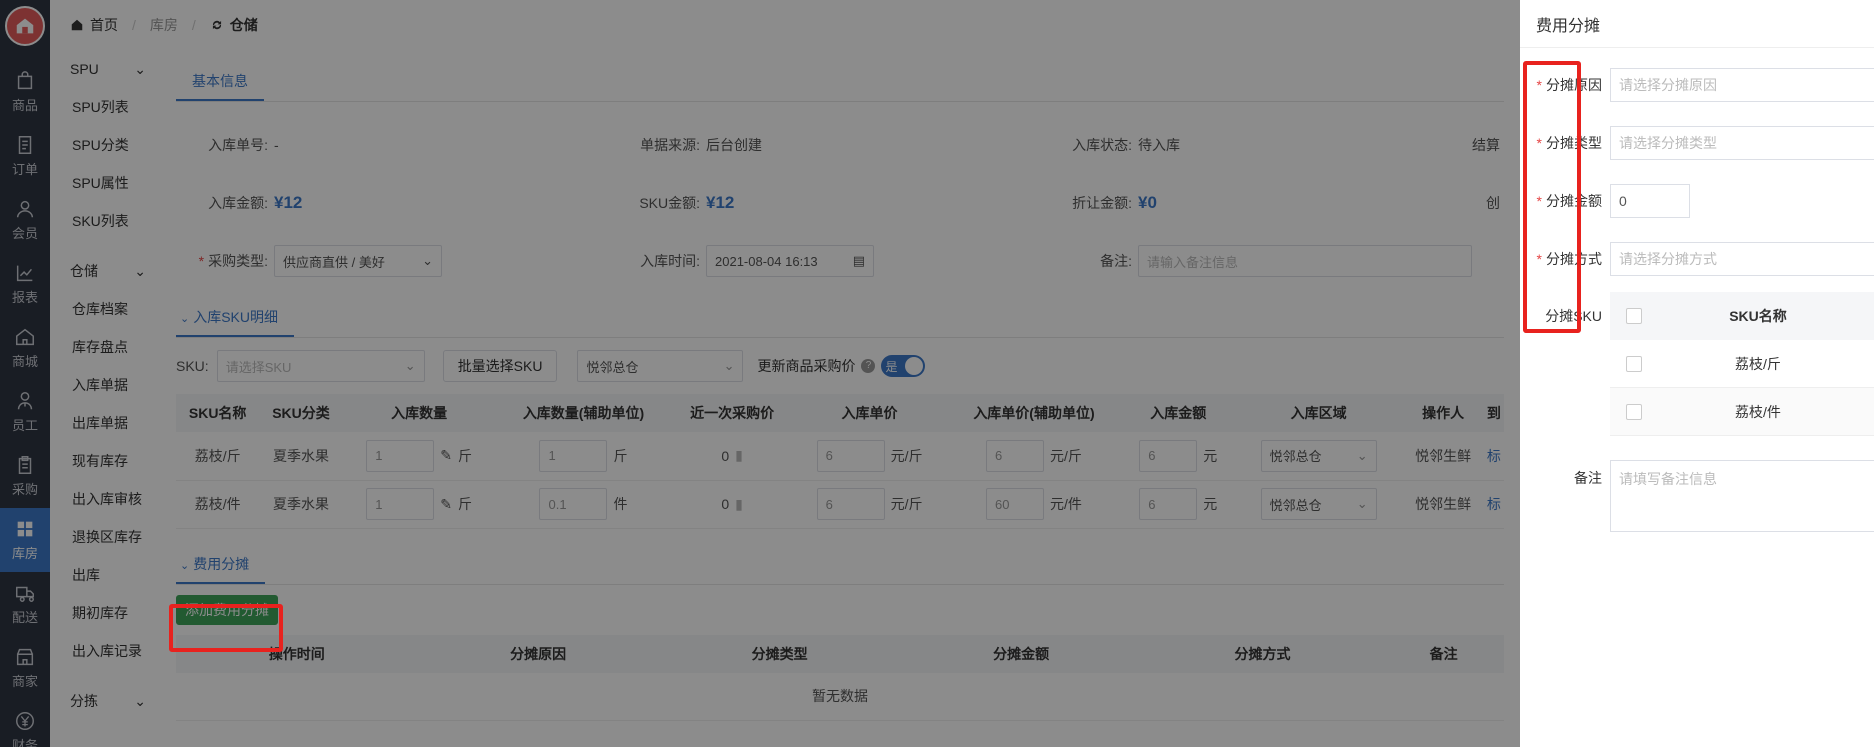  Describe the element at coordinates (1742, 143) in the screenshot. I see `type-select: 请选择分摊类型` at that location.